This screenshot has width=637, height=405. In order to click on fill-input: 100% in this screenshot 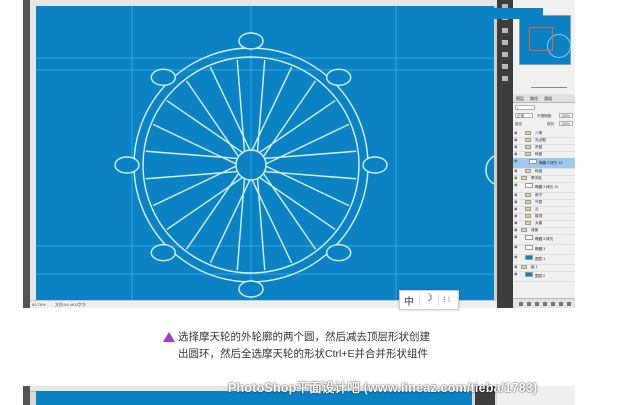, I will do `click(566, 123)`.